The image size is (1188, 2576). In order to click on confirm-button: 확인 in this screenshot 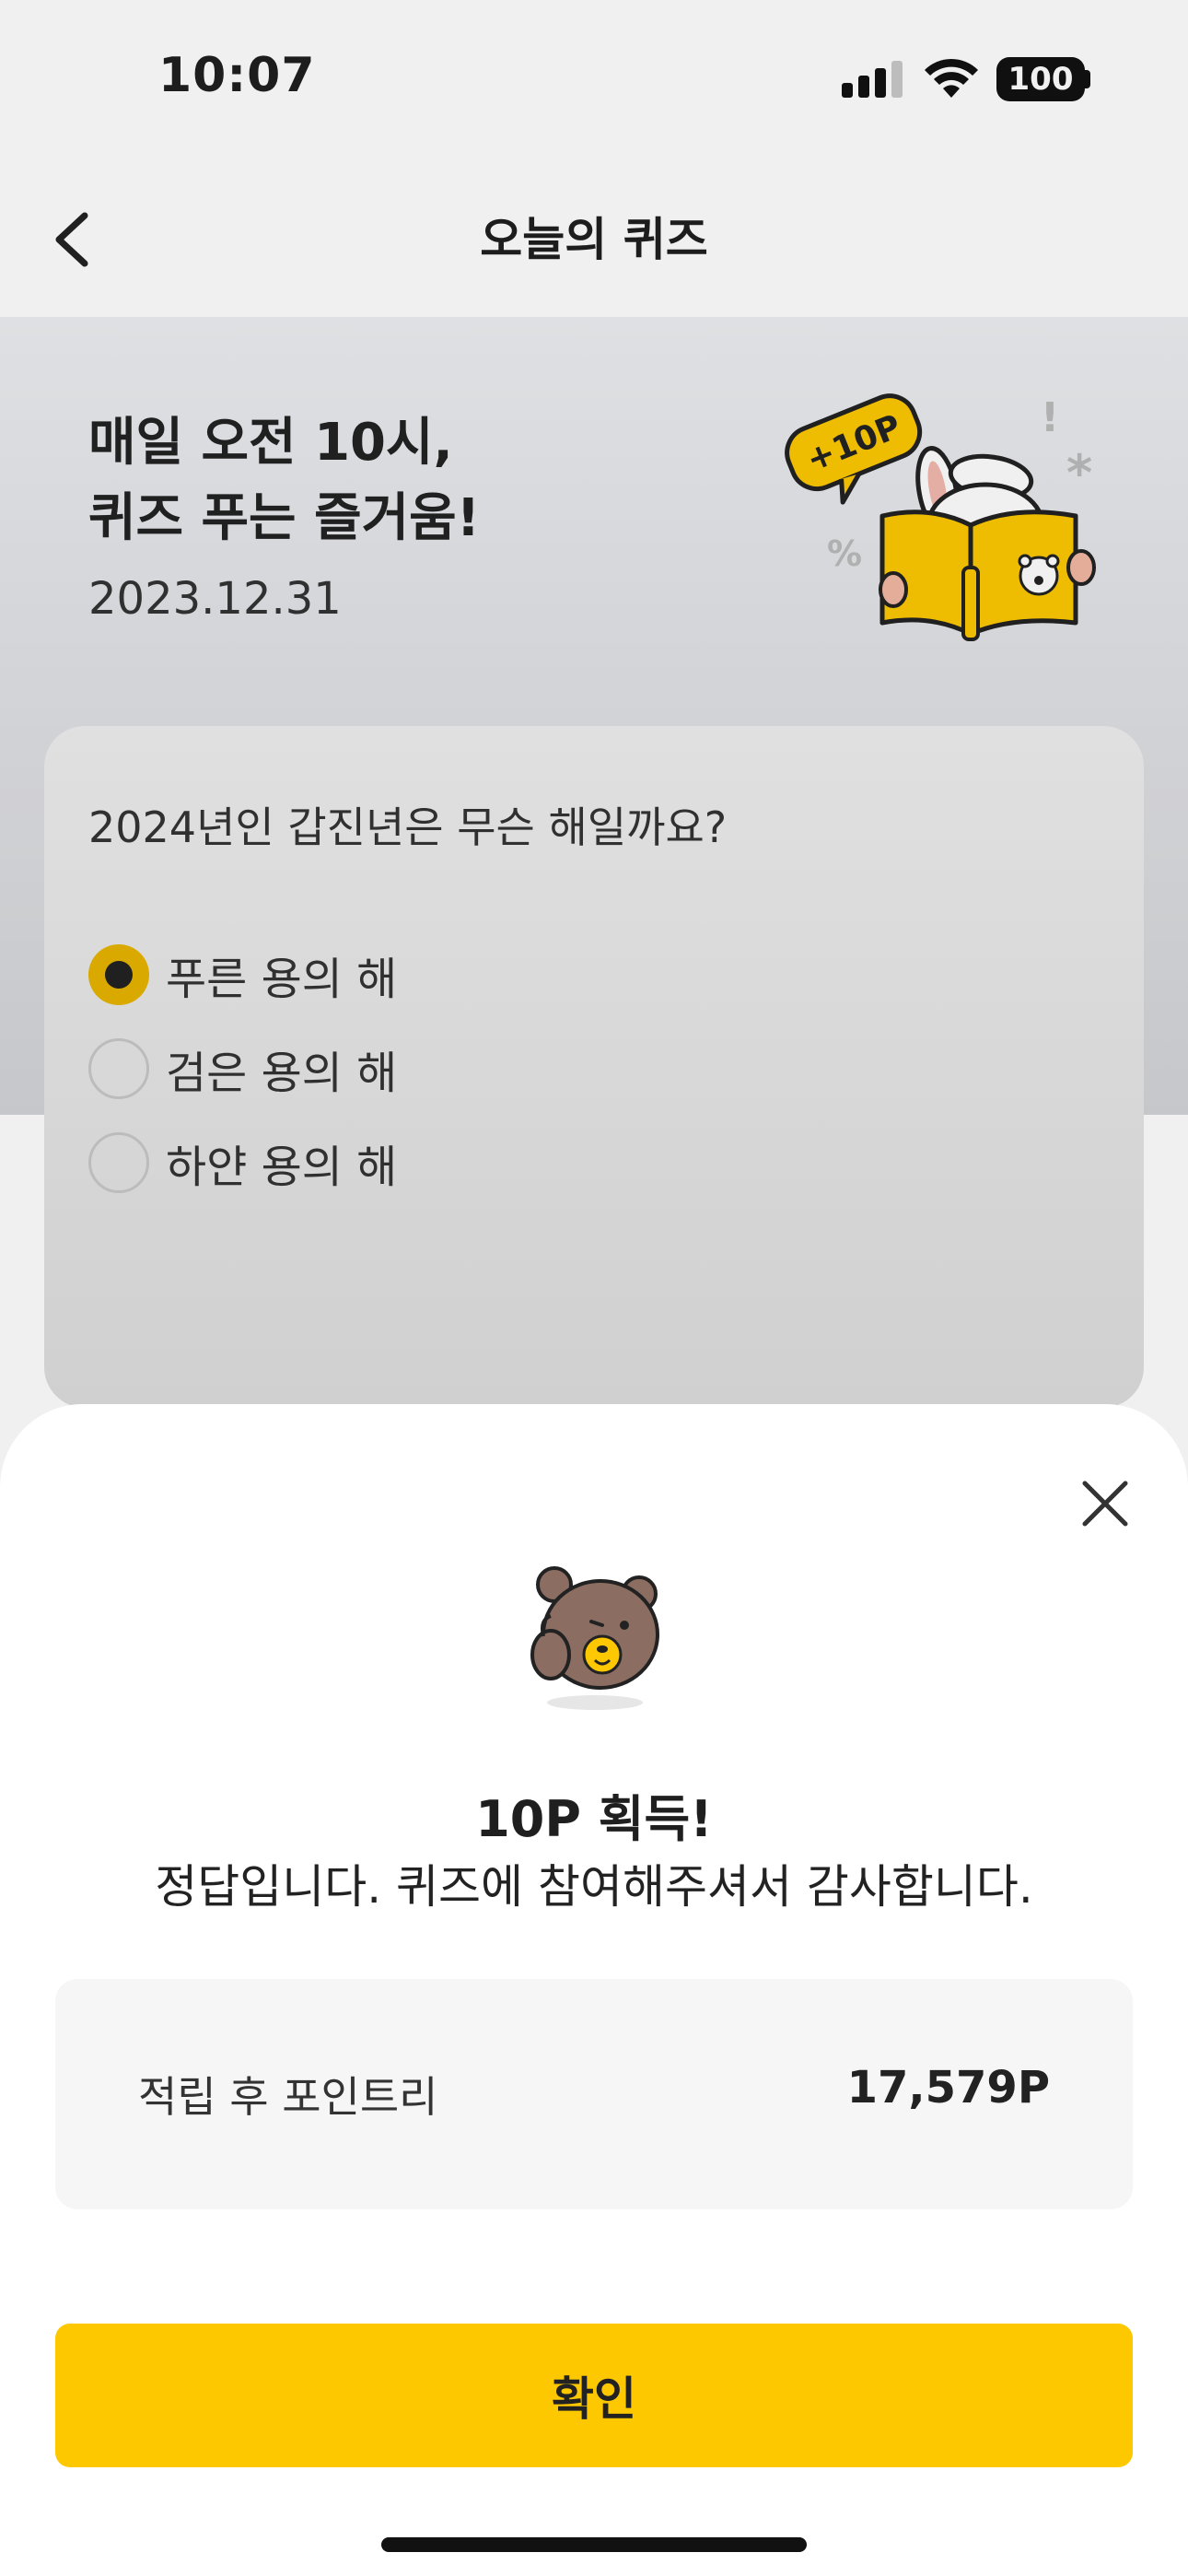, I will do `click(594, 2395)`.